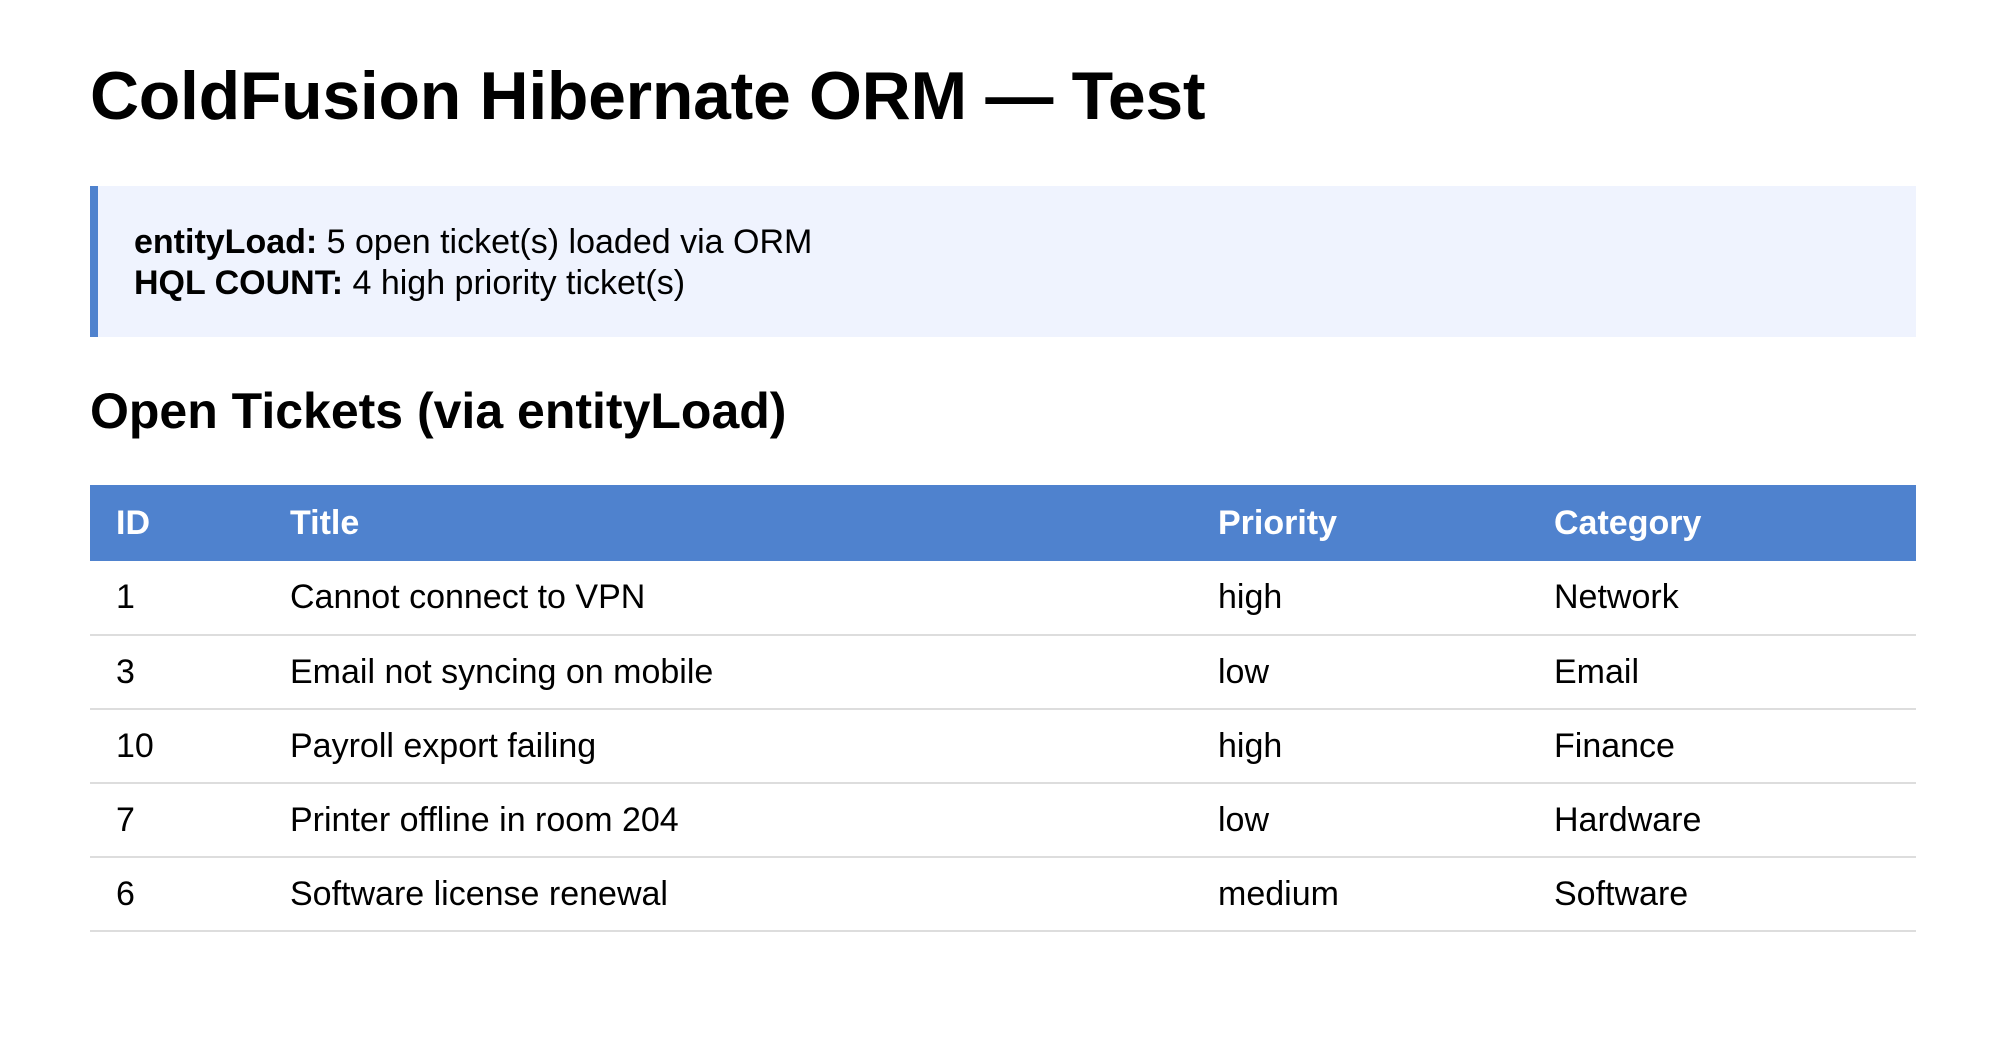 This screenshot has width=1996, height=1056. I want to click on hql-count-text: 4 high priority ticket(s), so click(514, 283).